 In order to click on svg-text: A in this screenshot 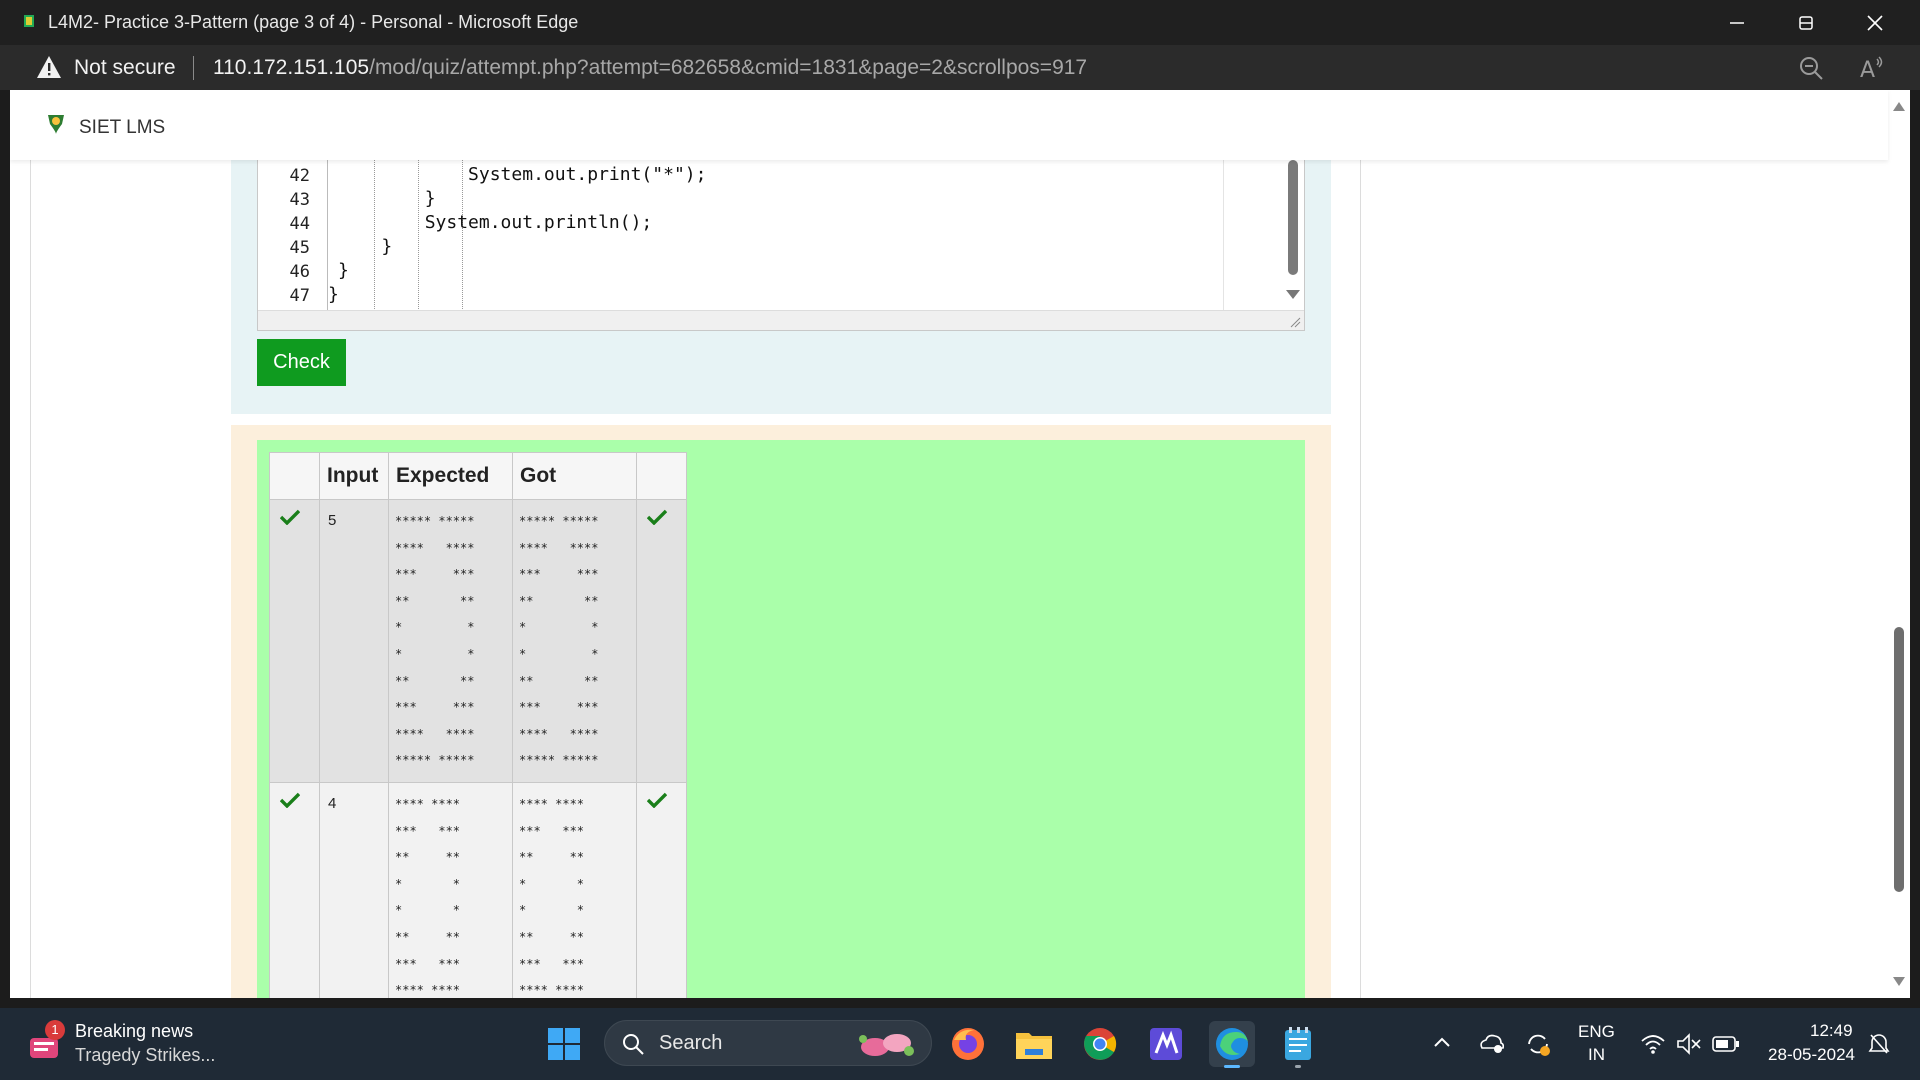, I will do `click(1867, 69)`.